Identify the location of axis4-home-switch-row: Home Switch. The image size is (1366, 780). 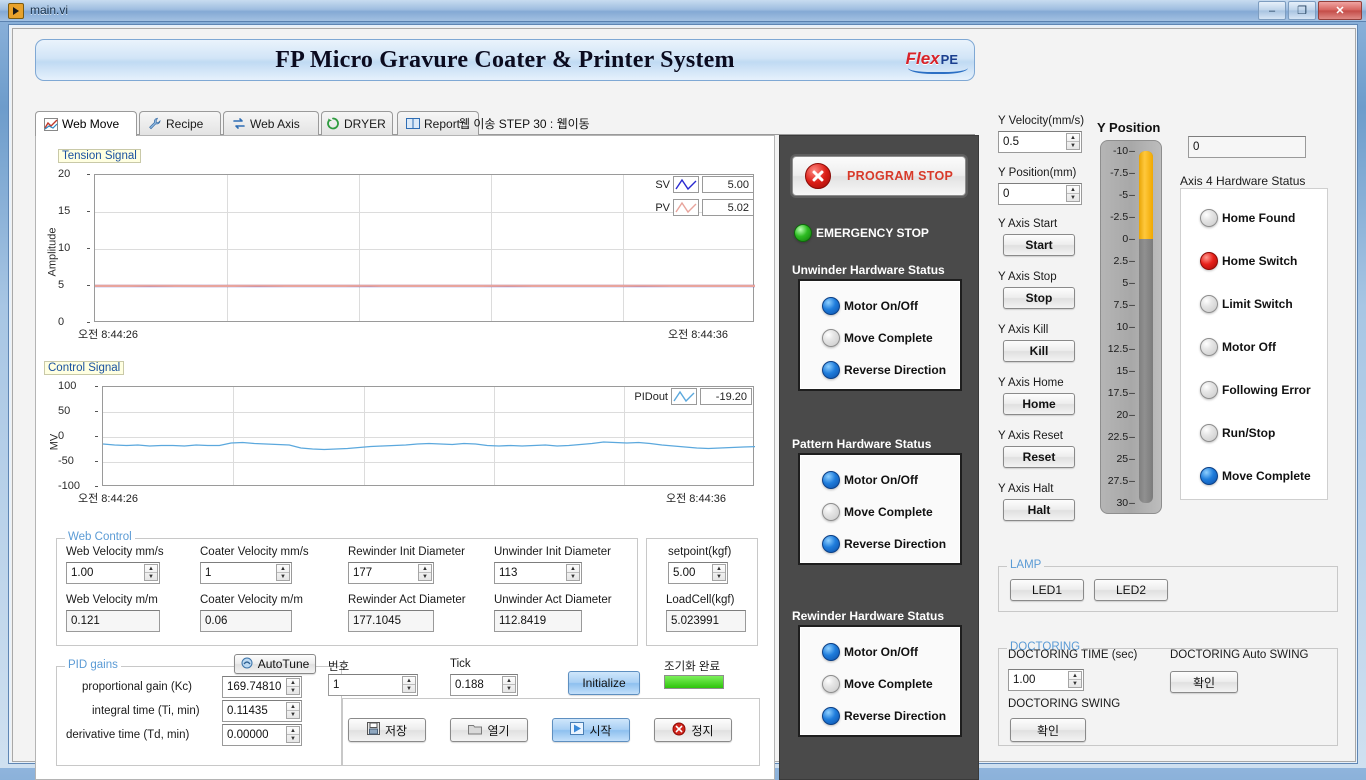
(1248, 261).